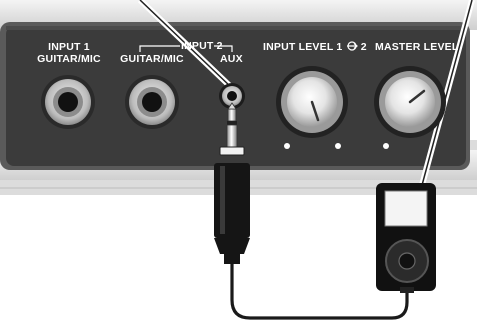 The height and width of the screenshot is (325, 477). I want to click on input1-label: INPUT 1 GUITAR/MIC, so click(69, 53).